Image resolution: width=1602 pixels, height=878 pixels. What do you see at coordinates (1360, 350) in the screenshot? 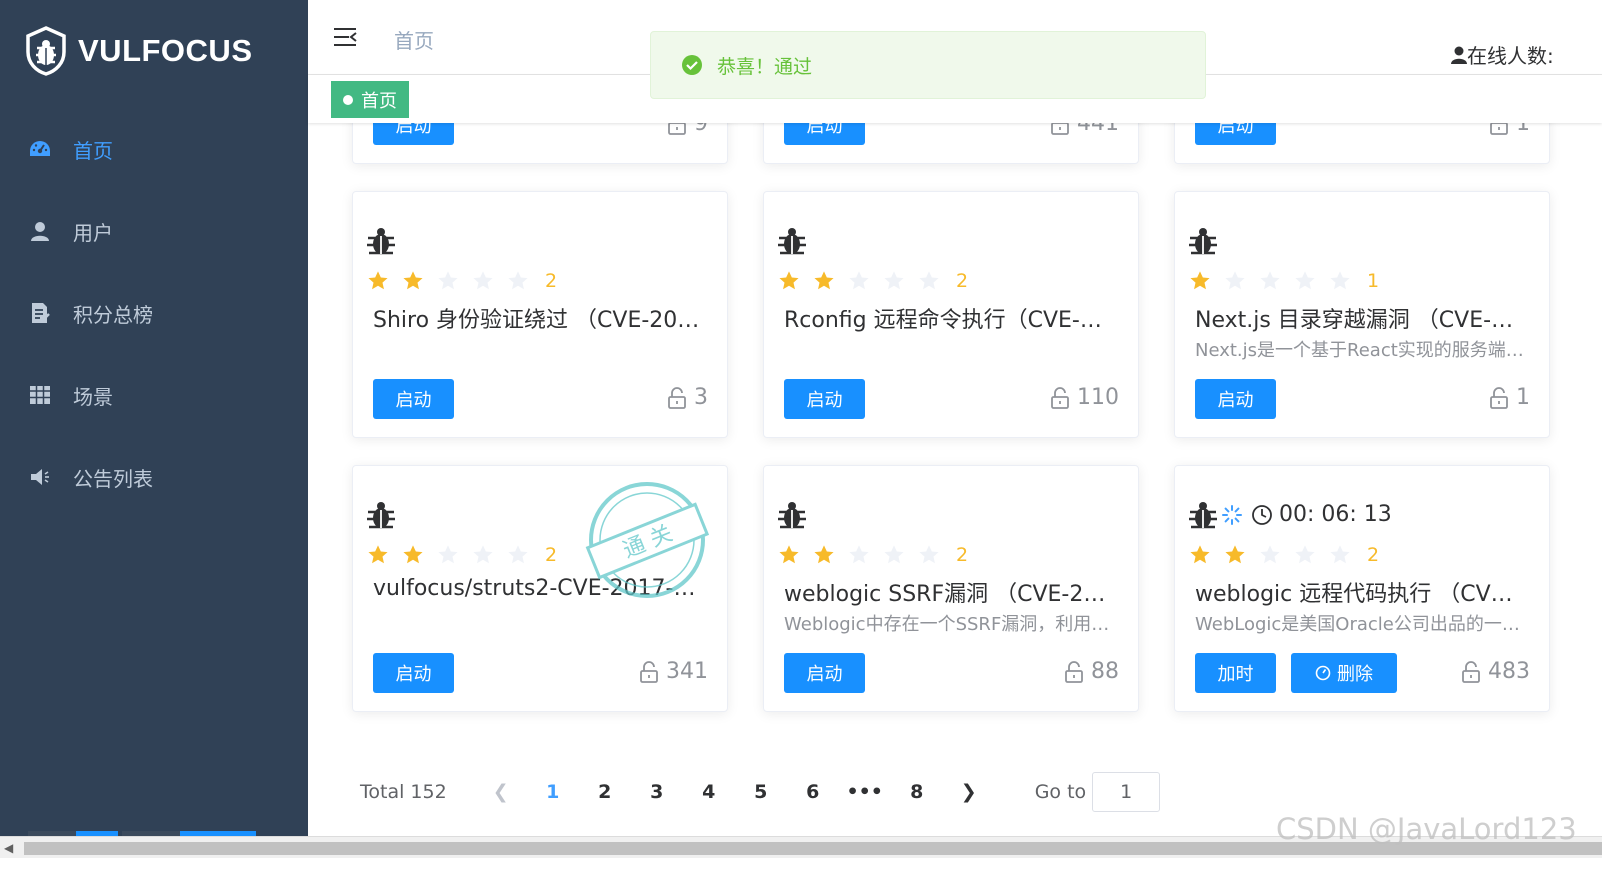
I see `scene-description: Next.js是一个基于React实现的服务端渲染框架` at bounding box center [1360, 350].